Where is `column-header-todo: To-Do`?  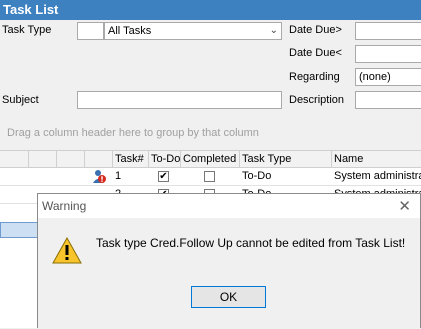
column-header-todo: To-Do is located at coordinates (164, 159).